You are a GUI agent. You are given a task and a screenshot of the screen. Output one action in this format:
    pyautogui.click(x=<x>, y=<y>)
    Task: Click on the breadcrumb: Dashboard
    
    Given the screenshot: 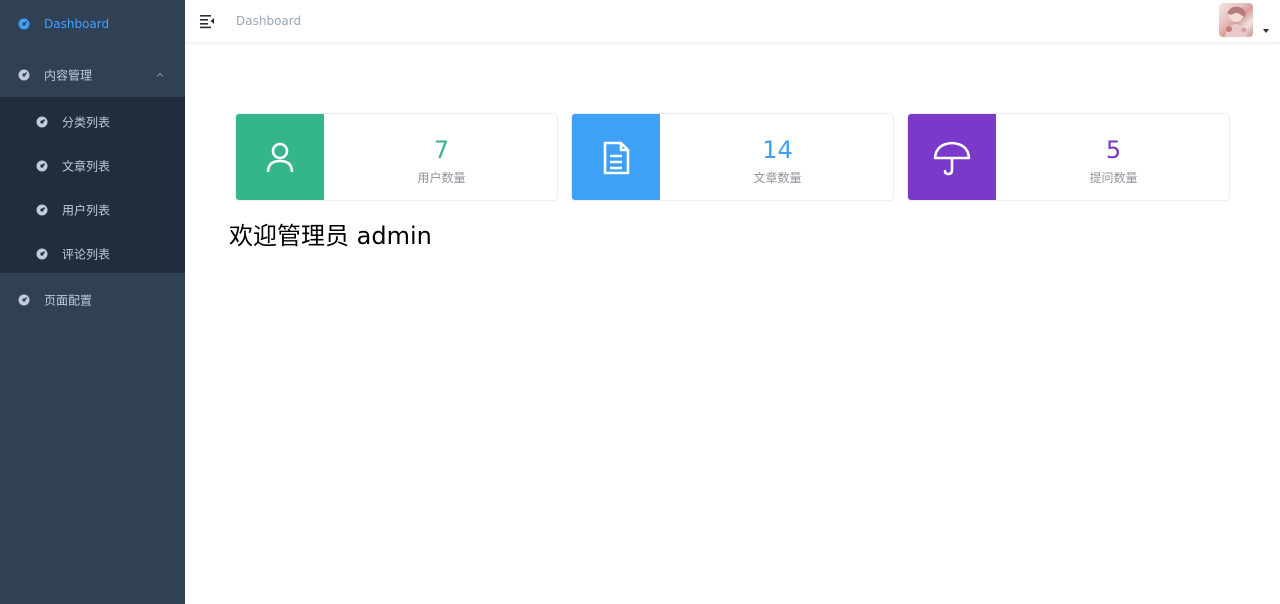 What is the action you would take?
    pyautogui.click(x=269, y=21)
    